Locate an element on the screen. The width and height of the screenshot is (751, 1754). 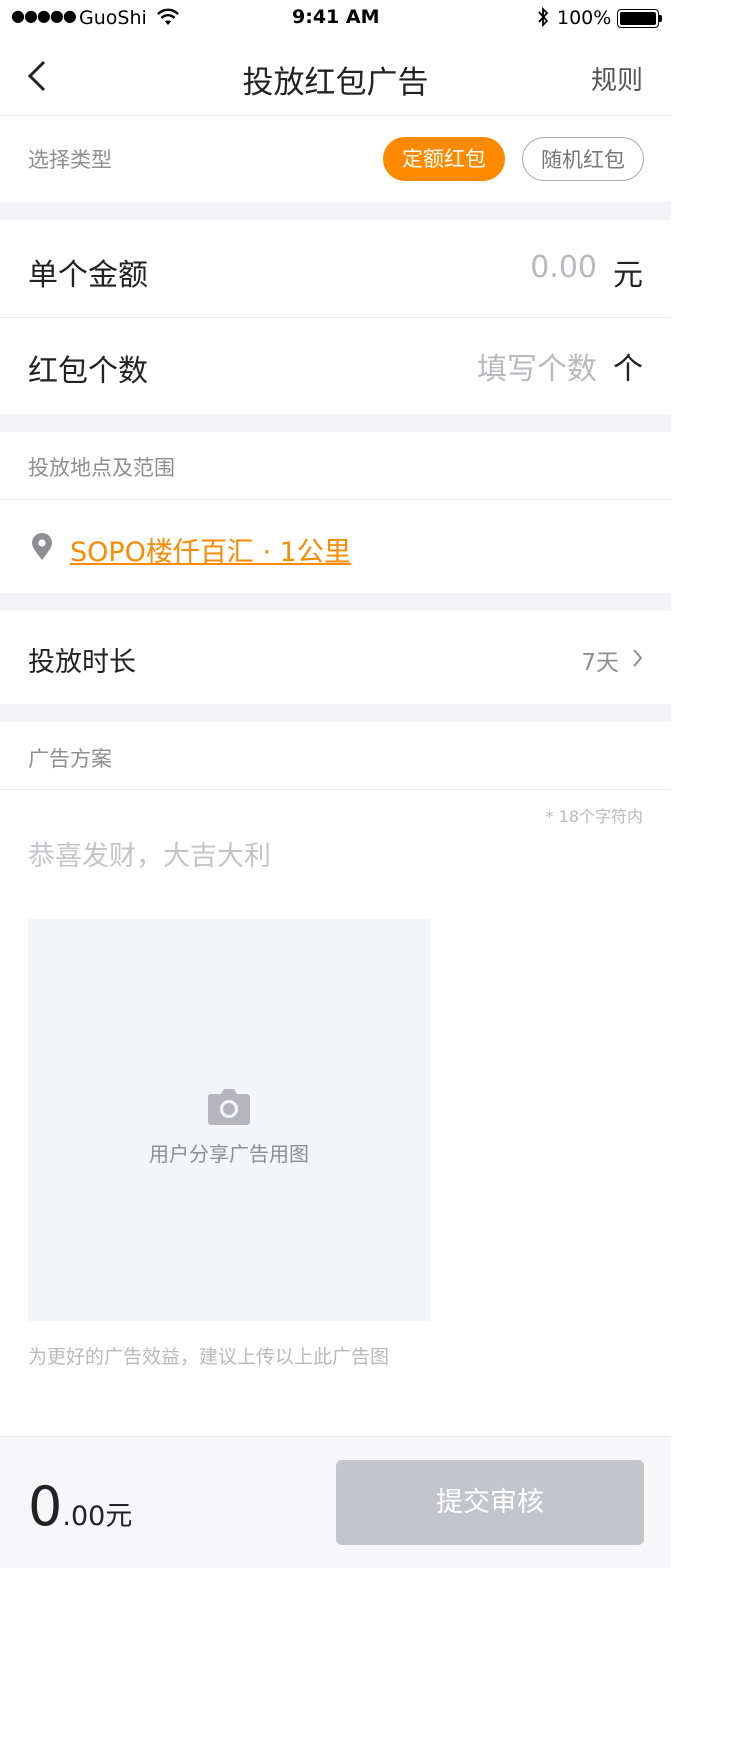
amount-label: 单个金额 is located at coordinates (88, 275).